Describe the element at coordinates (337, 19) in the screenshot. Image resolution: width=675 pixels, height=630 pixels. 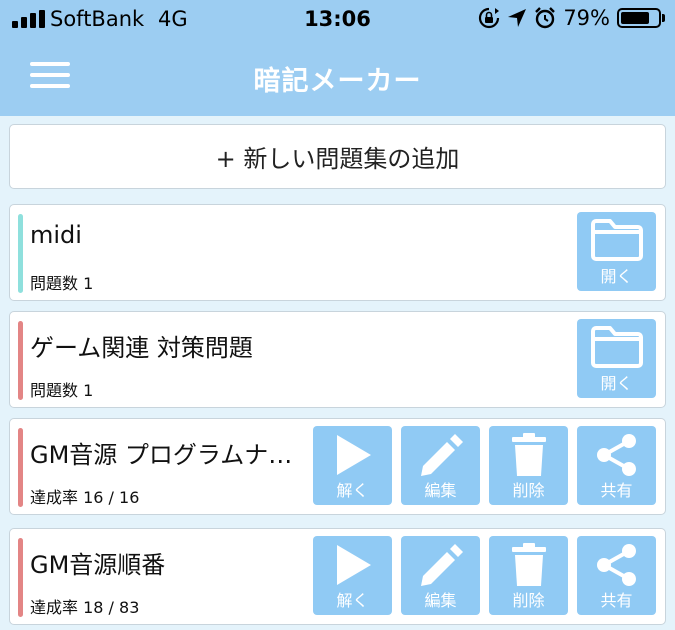
I see `status-bar: SoftBank 4G 13:06 79%` at that location.